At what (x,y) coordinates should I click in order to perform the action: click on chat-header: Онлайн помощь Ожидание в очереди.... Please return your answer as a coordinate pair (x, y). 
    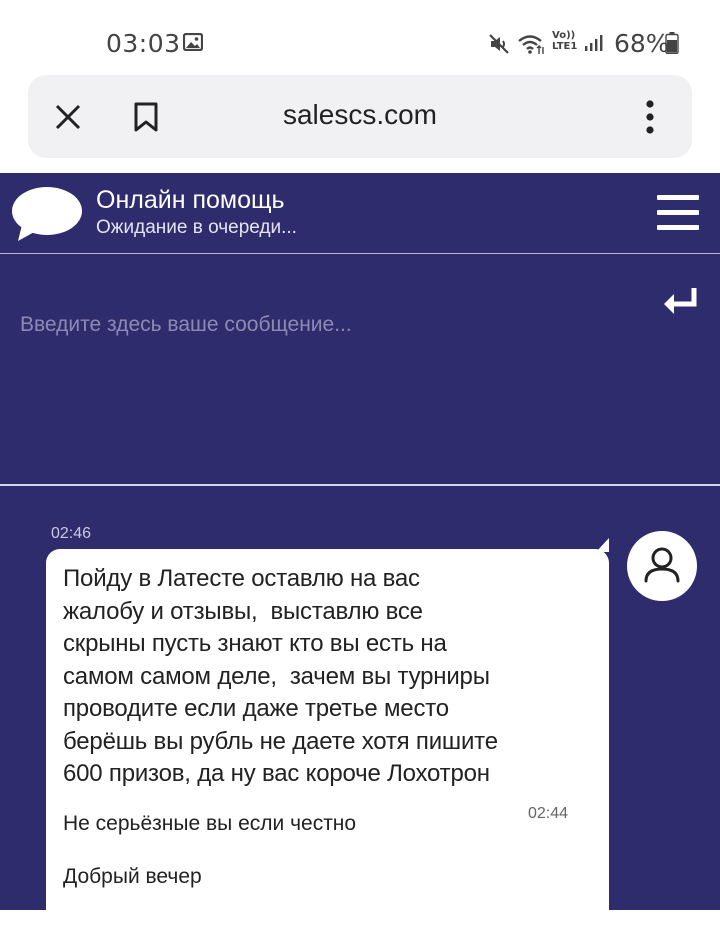
    Looking at the image, I should click on (360, 213).